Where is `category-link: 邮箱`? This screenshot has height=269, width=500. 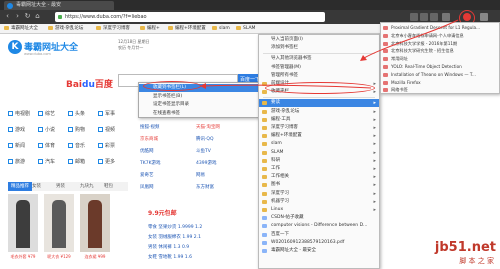 category-link: 邮箱 is located at coordinates (76, 162).